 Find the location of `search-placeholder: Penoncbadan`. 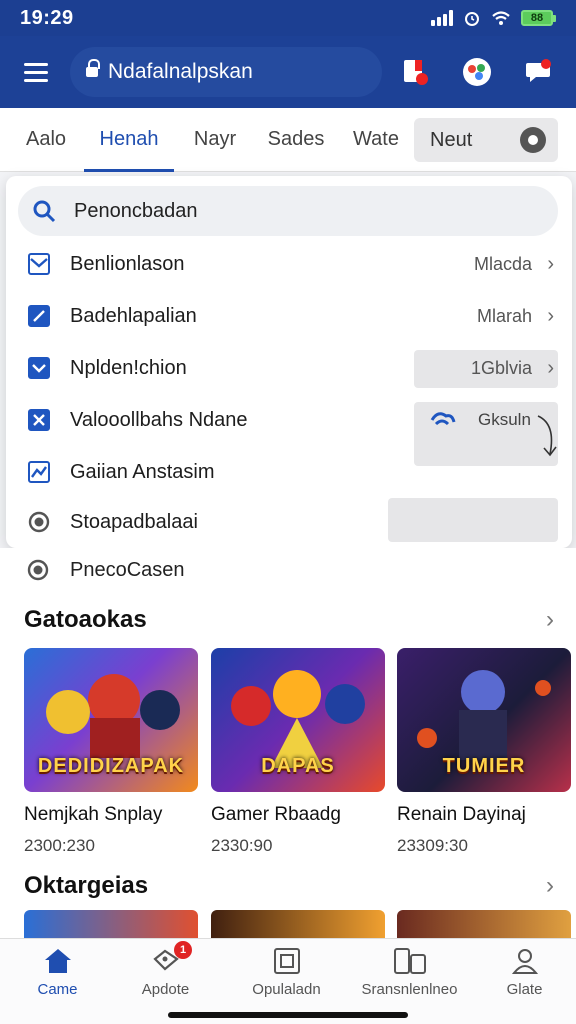

search-placeholder: Penoncbadan is located at coordinates (136, 210).